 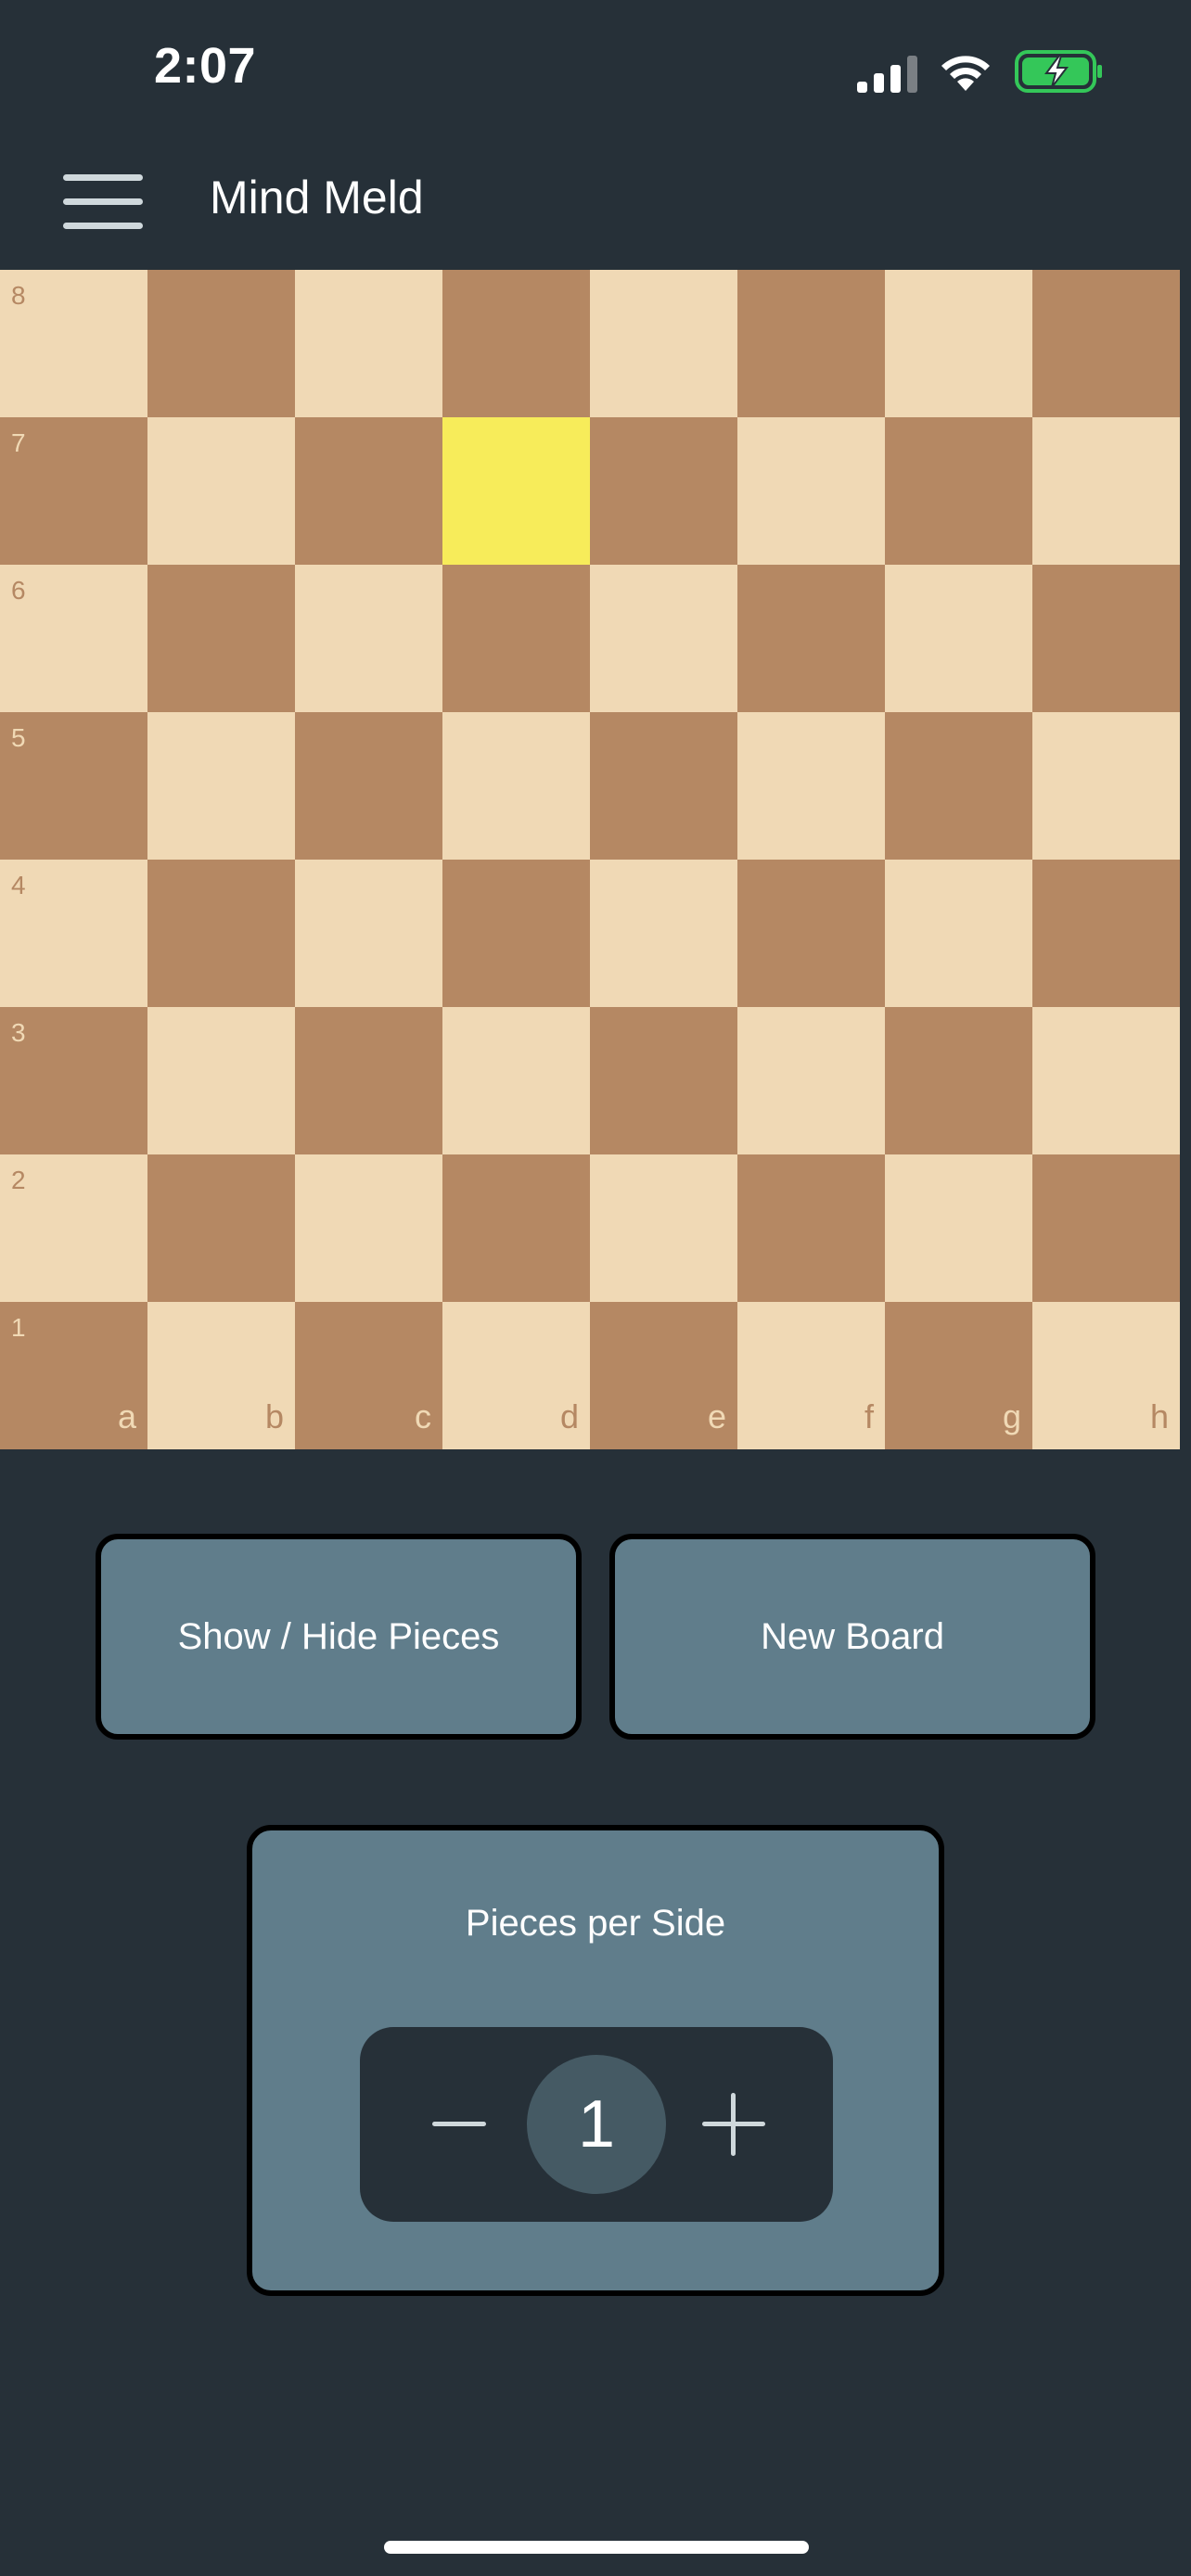 What do you see at coordinates (887, 74) in the screenshot?
I see `cellular-signal-icon` at bounding box center [887, 74].